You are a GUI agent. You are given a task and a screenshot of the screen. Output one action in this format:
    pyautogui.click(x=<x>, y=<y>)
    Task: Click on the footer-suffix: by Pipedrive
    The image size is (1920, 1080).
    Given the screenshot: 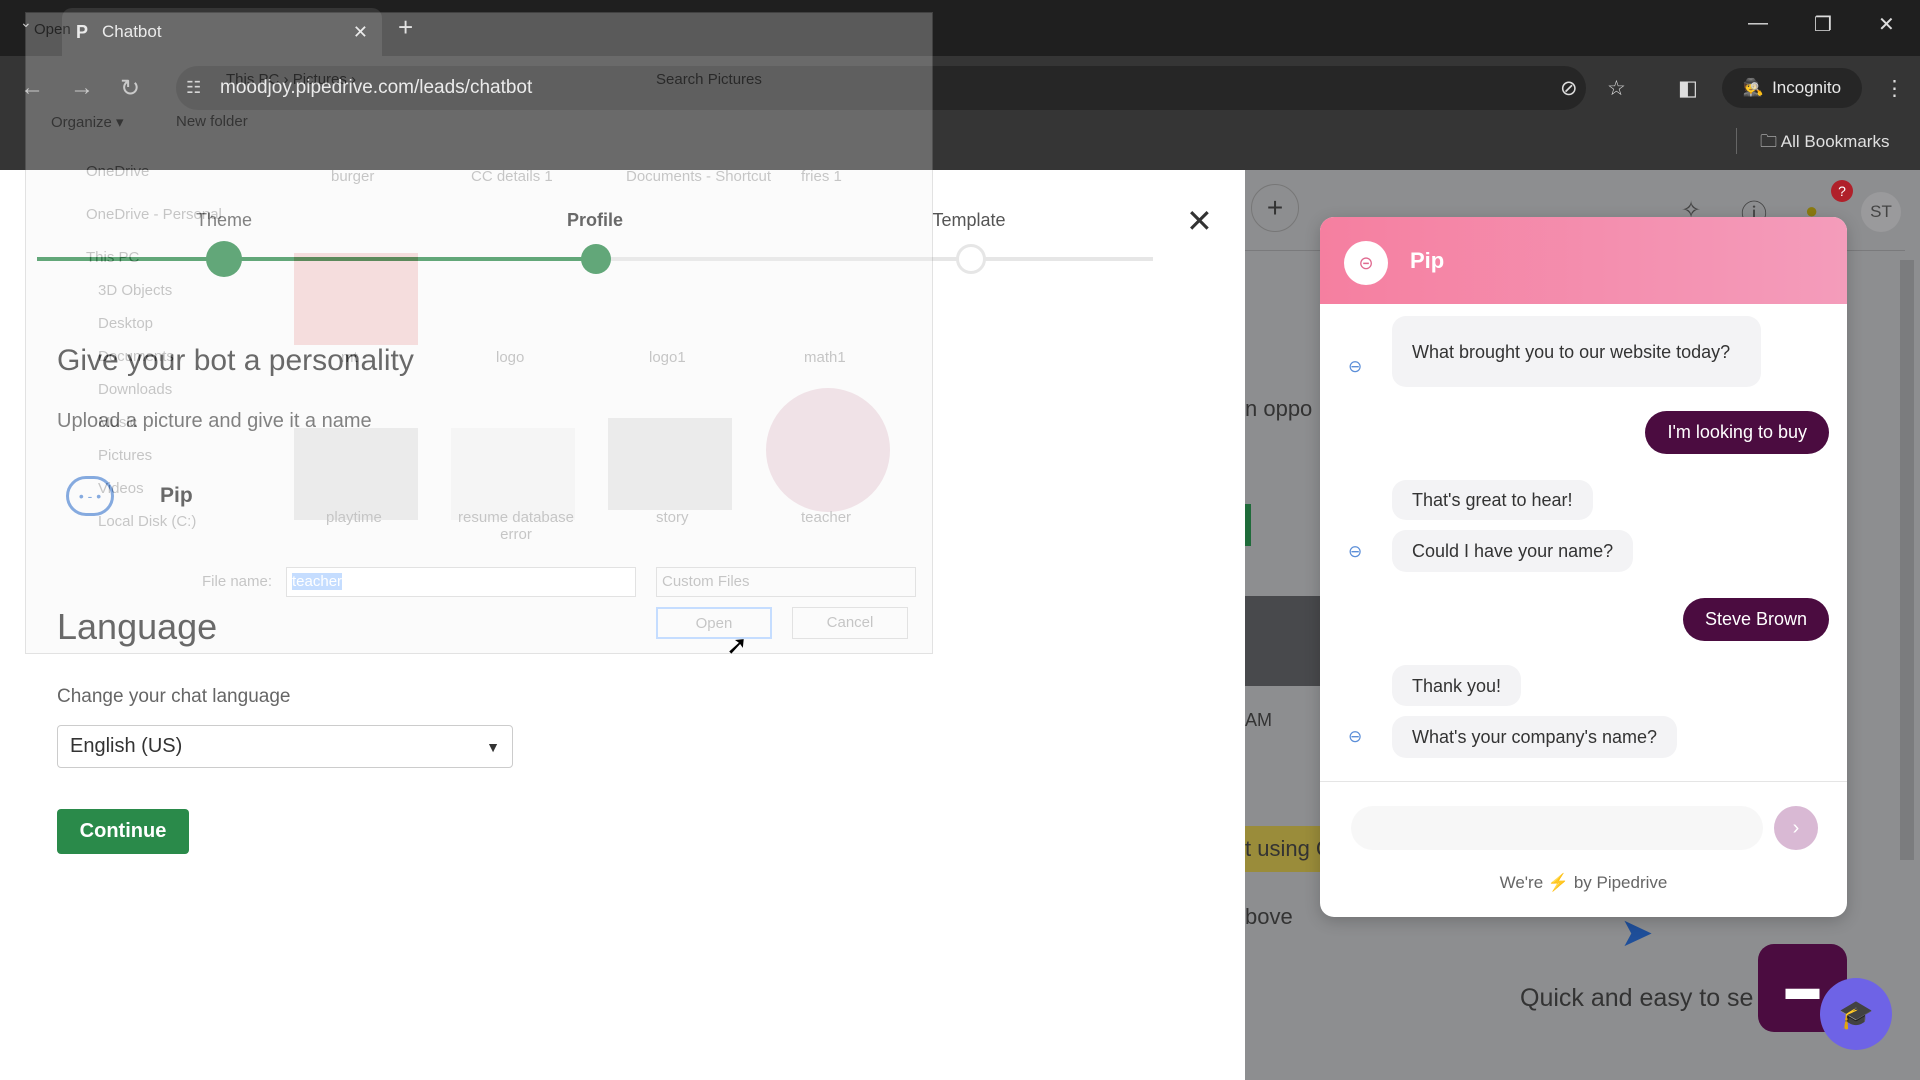 What is the action you would take?
    pyautogui.click(x=1620, y=882)
    